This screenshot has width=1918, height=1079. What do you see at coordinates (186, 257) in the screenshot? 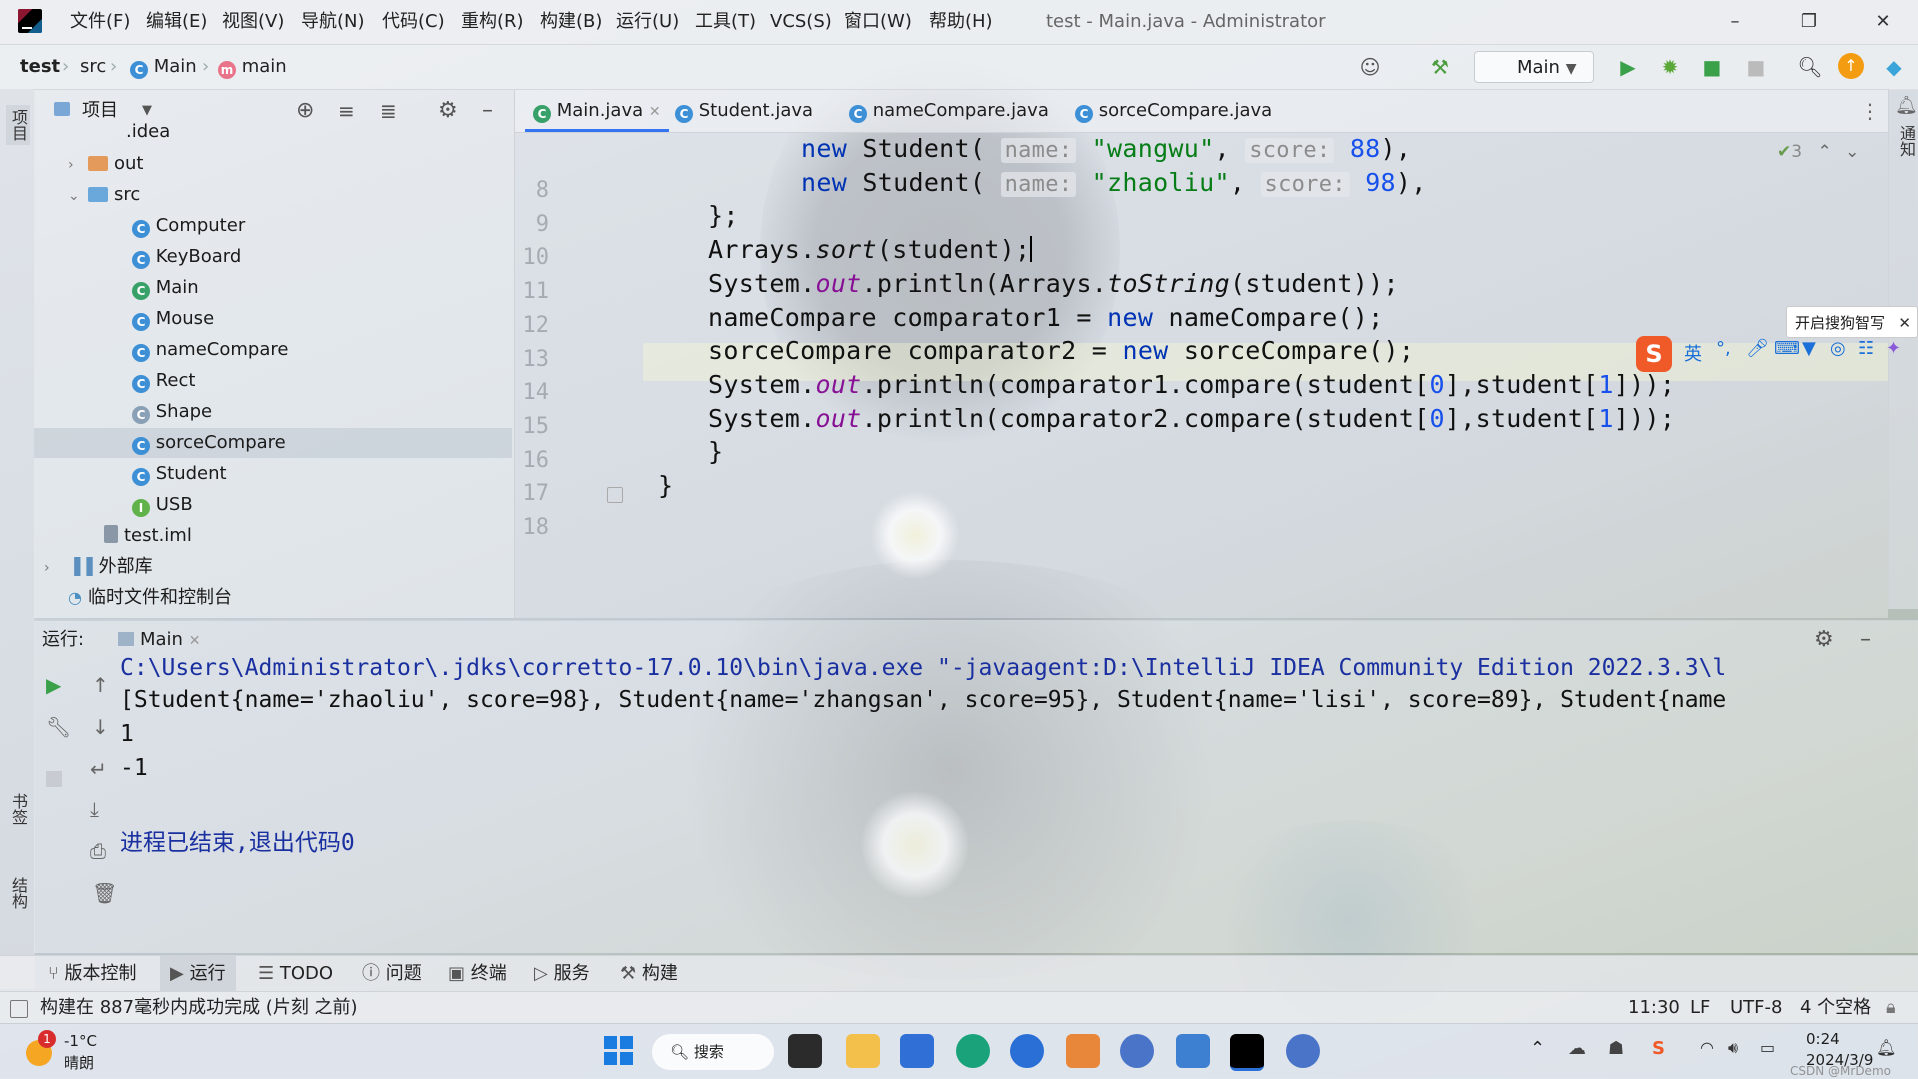
I see `tree-item-keyboard: C KeyBoard` at bounding box center [186, 257].